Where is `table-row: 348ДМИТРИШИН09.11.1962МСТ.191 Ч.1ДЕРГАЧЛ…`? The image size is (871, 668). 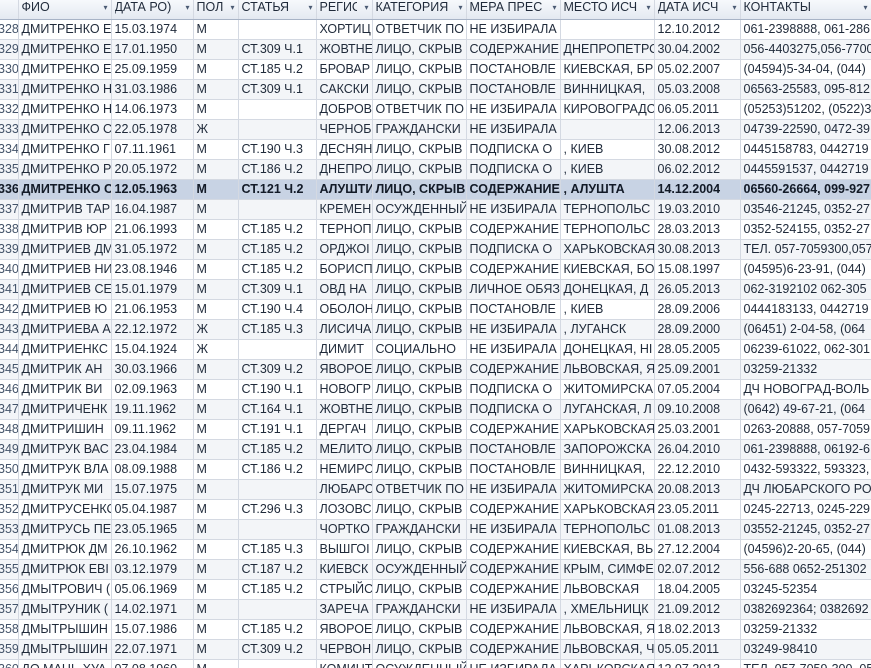 table-row: 348ДМИТРИШИН09.11.1962МСТ.191 Ч.1ДЕРГАЧЛ… is located at coordinates (435, 429).